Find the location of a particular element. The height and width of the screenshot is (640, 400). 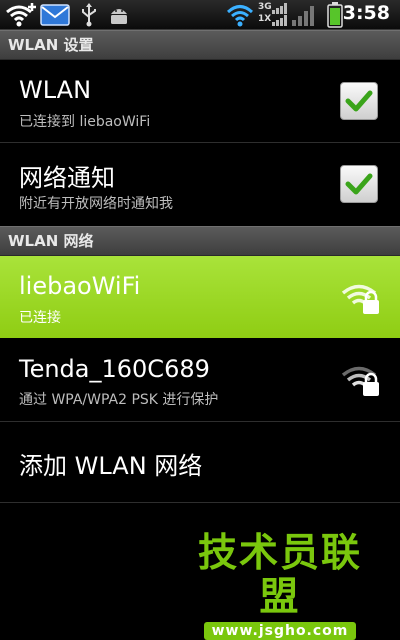

network-3g-label: 3G is located at coordinates (265, 7).